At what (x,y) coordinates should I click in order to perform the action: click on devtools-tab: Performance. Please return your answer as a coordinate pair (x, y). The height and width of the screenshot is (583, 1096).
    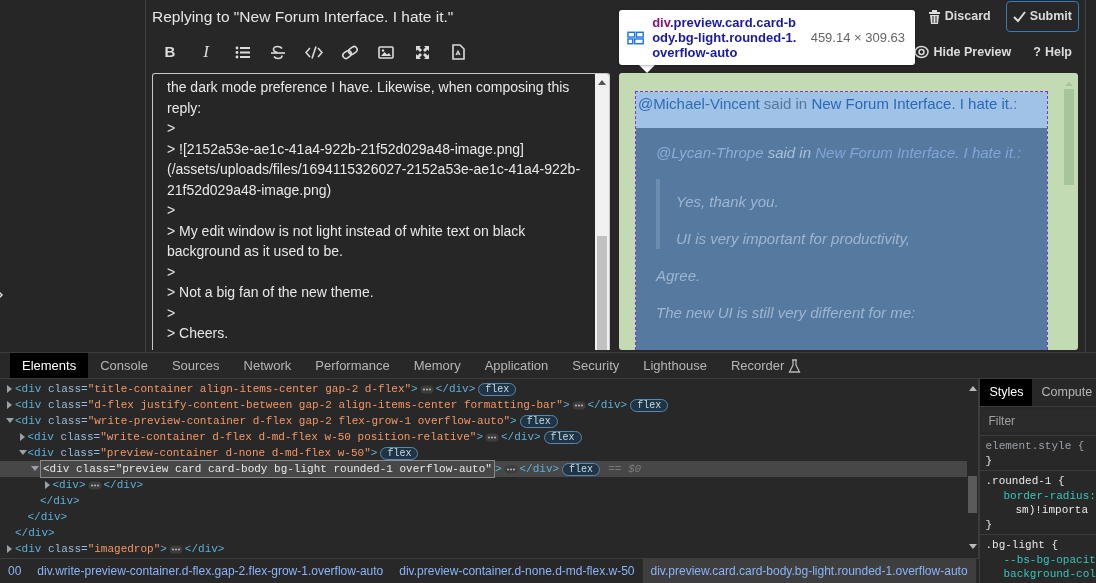
    Looking at the image, I should click on (352, 365).